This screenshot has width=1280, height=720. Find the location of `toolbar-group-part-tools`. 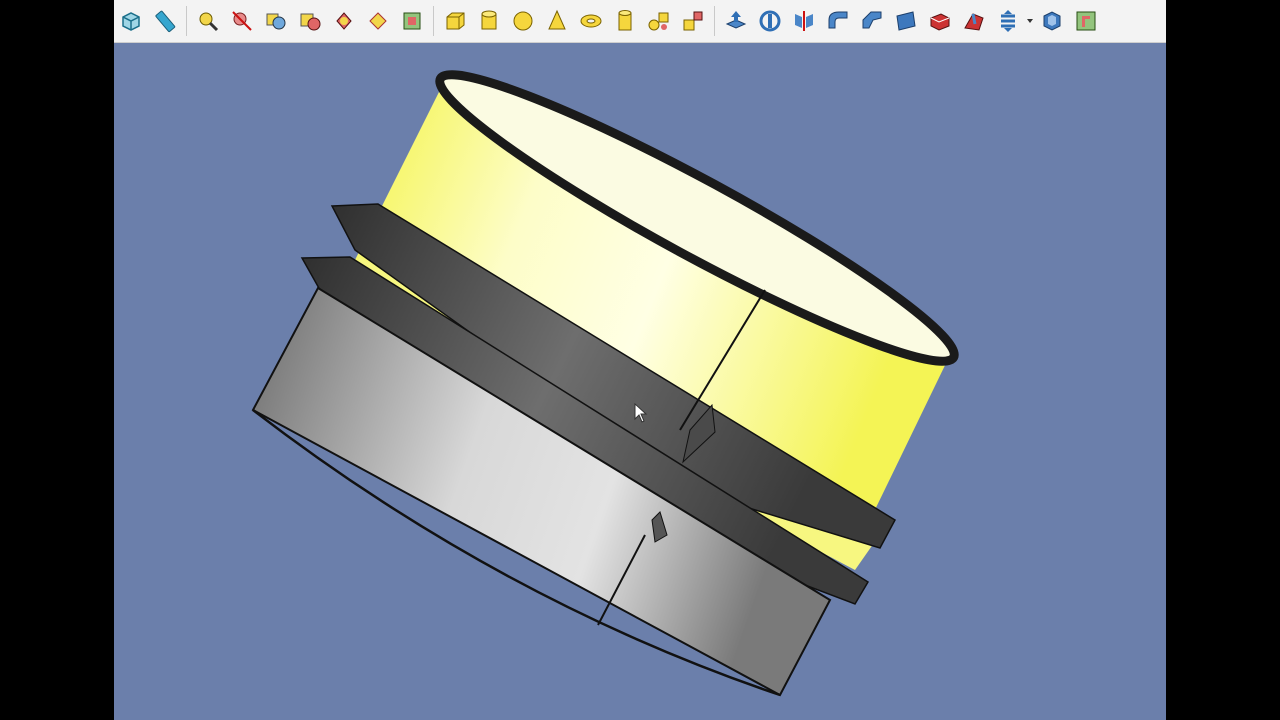

toolbar-group-part-tools is located at coordinates (911, 21).